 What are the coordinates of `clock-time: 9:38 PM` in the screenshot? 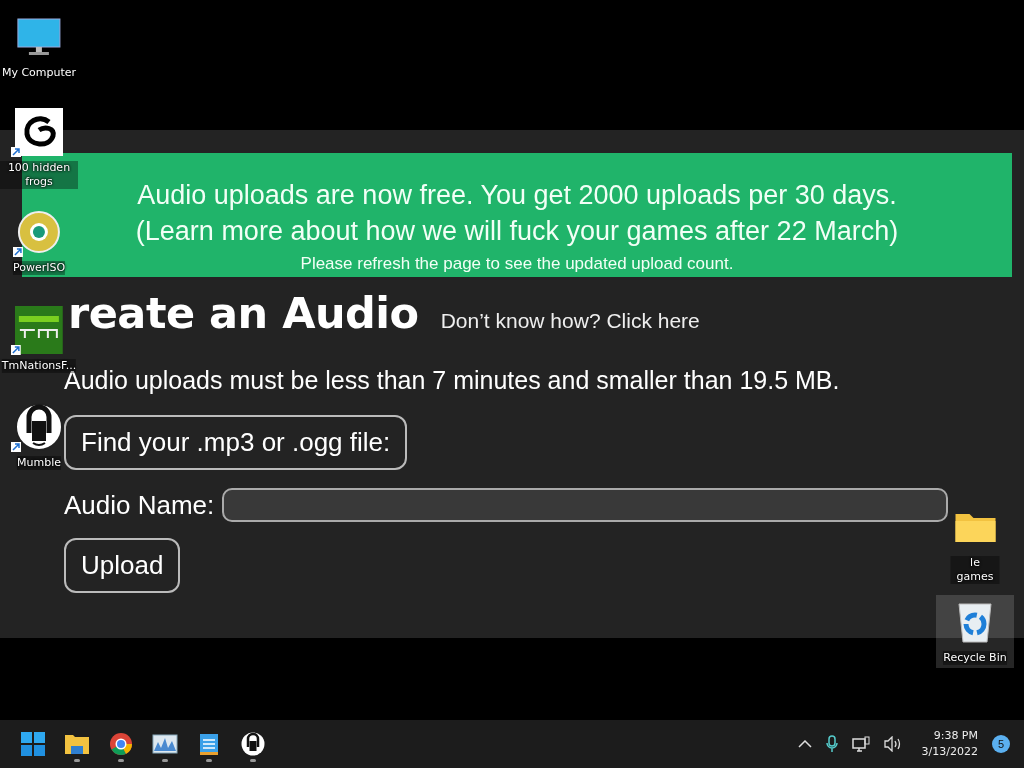 It's located at (955, 736).